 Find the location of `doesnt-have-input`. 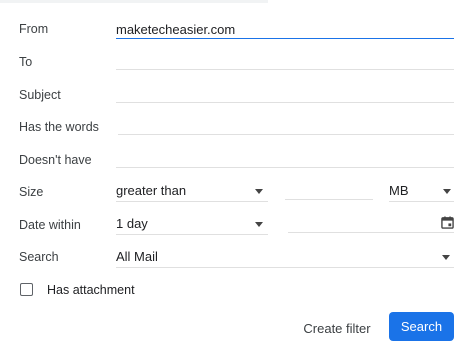

doesnt-have-input is located at coordinates (285, 158).